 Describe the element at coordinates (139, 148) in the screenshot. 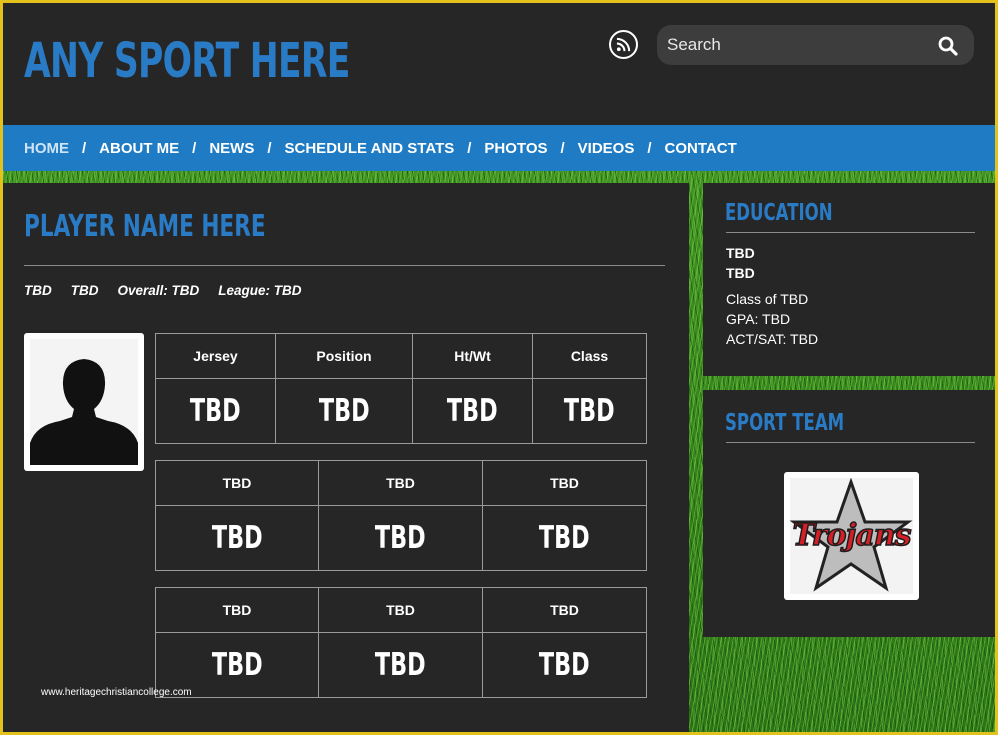

I see `nav-item-about-me: ABOUT ME` at that location.